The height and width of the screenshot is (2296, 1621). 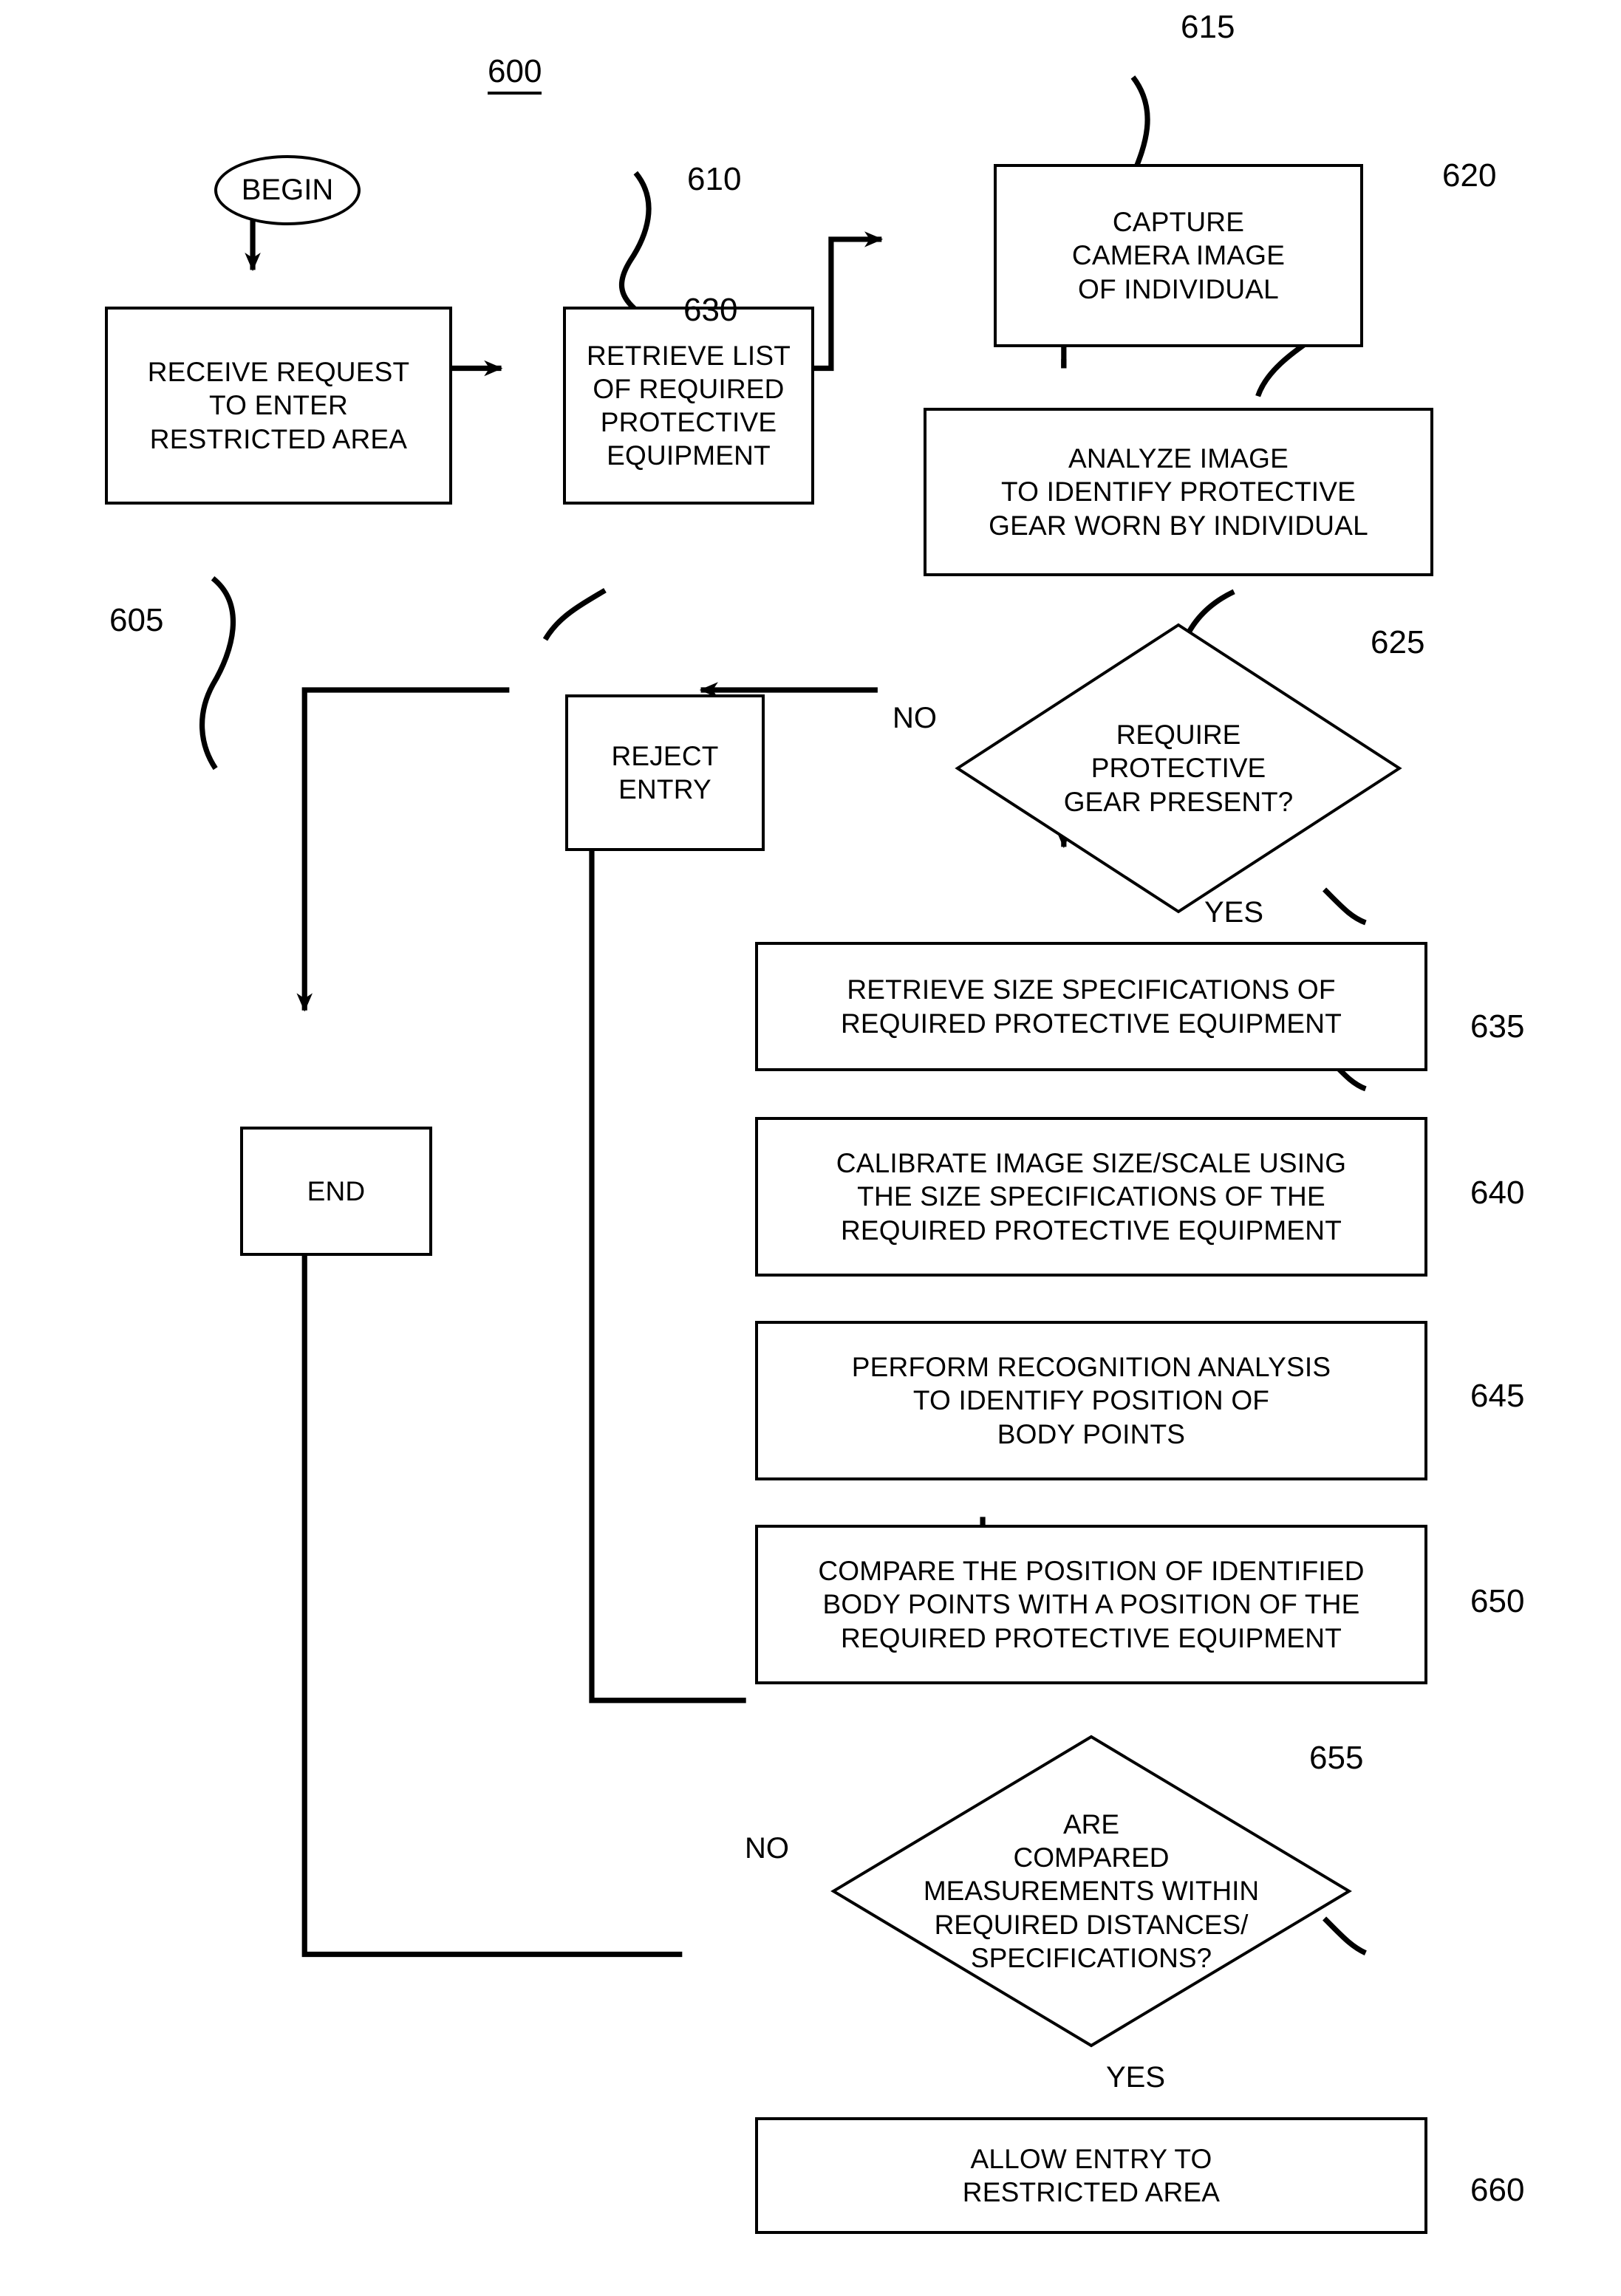 What do you see at coordinates (1497, 1027) in the screenshot?
I see `ref-635: 635` at bounding box center [1497, 1027].